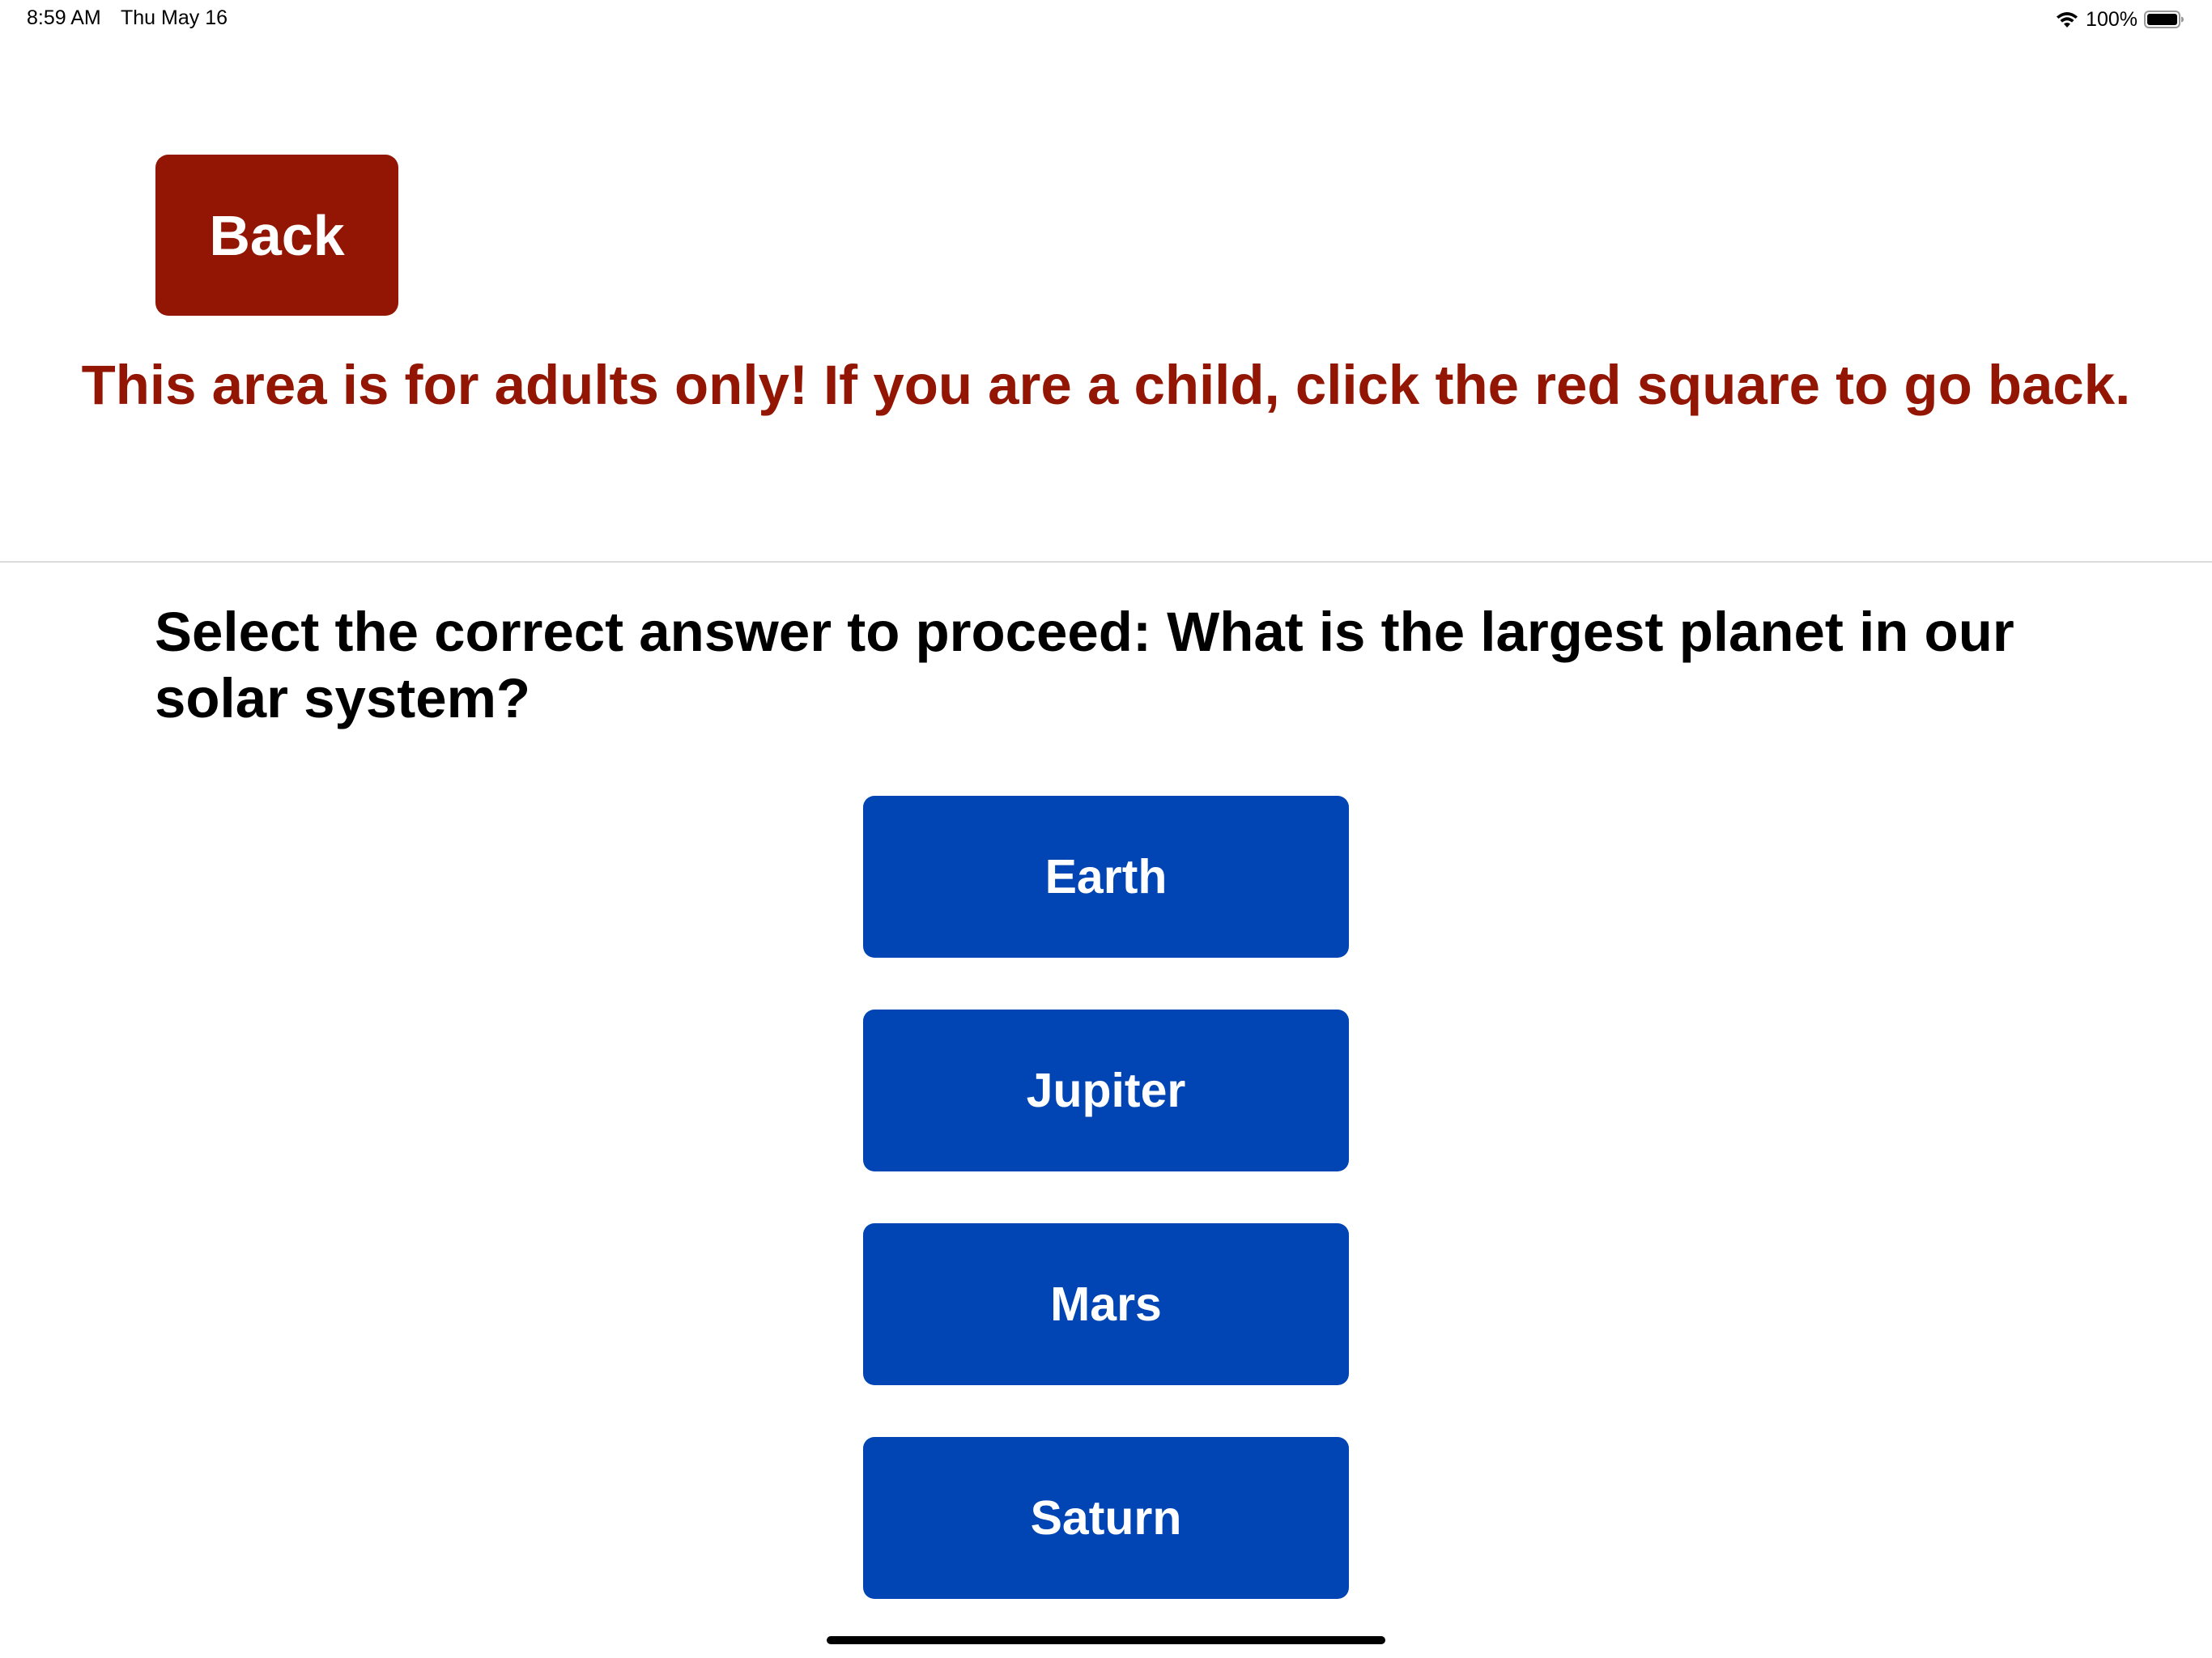  Describe the element at coordinates (1106, 562) in the screenshot. I see `divider` at that location.